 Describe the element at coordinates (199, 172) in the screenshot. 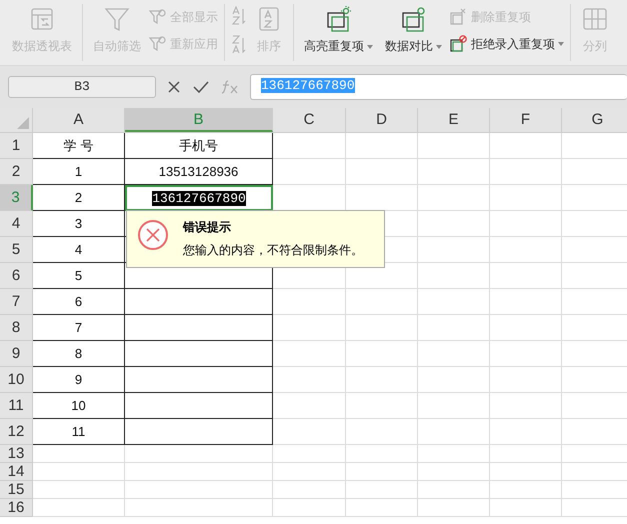

I see `table-cell: 13513128936` at that location.